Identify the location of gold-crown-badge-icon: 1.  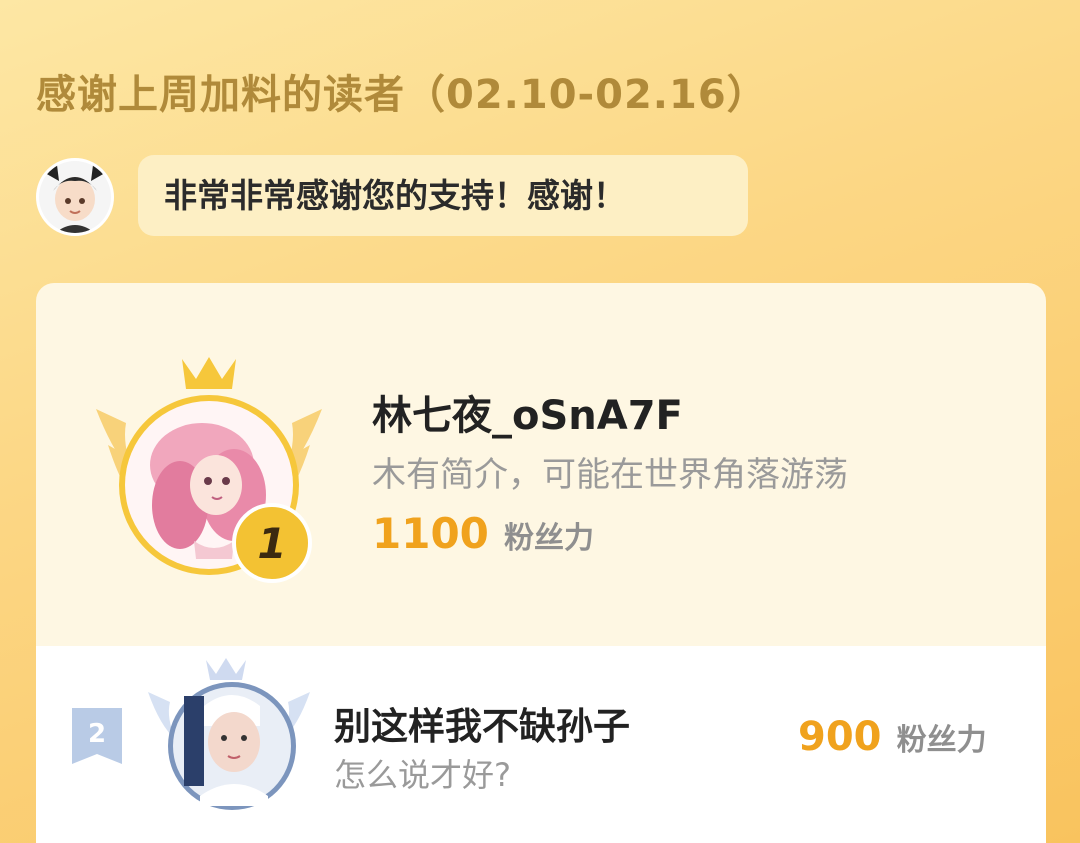
(209, 470).